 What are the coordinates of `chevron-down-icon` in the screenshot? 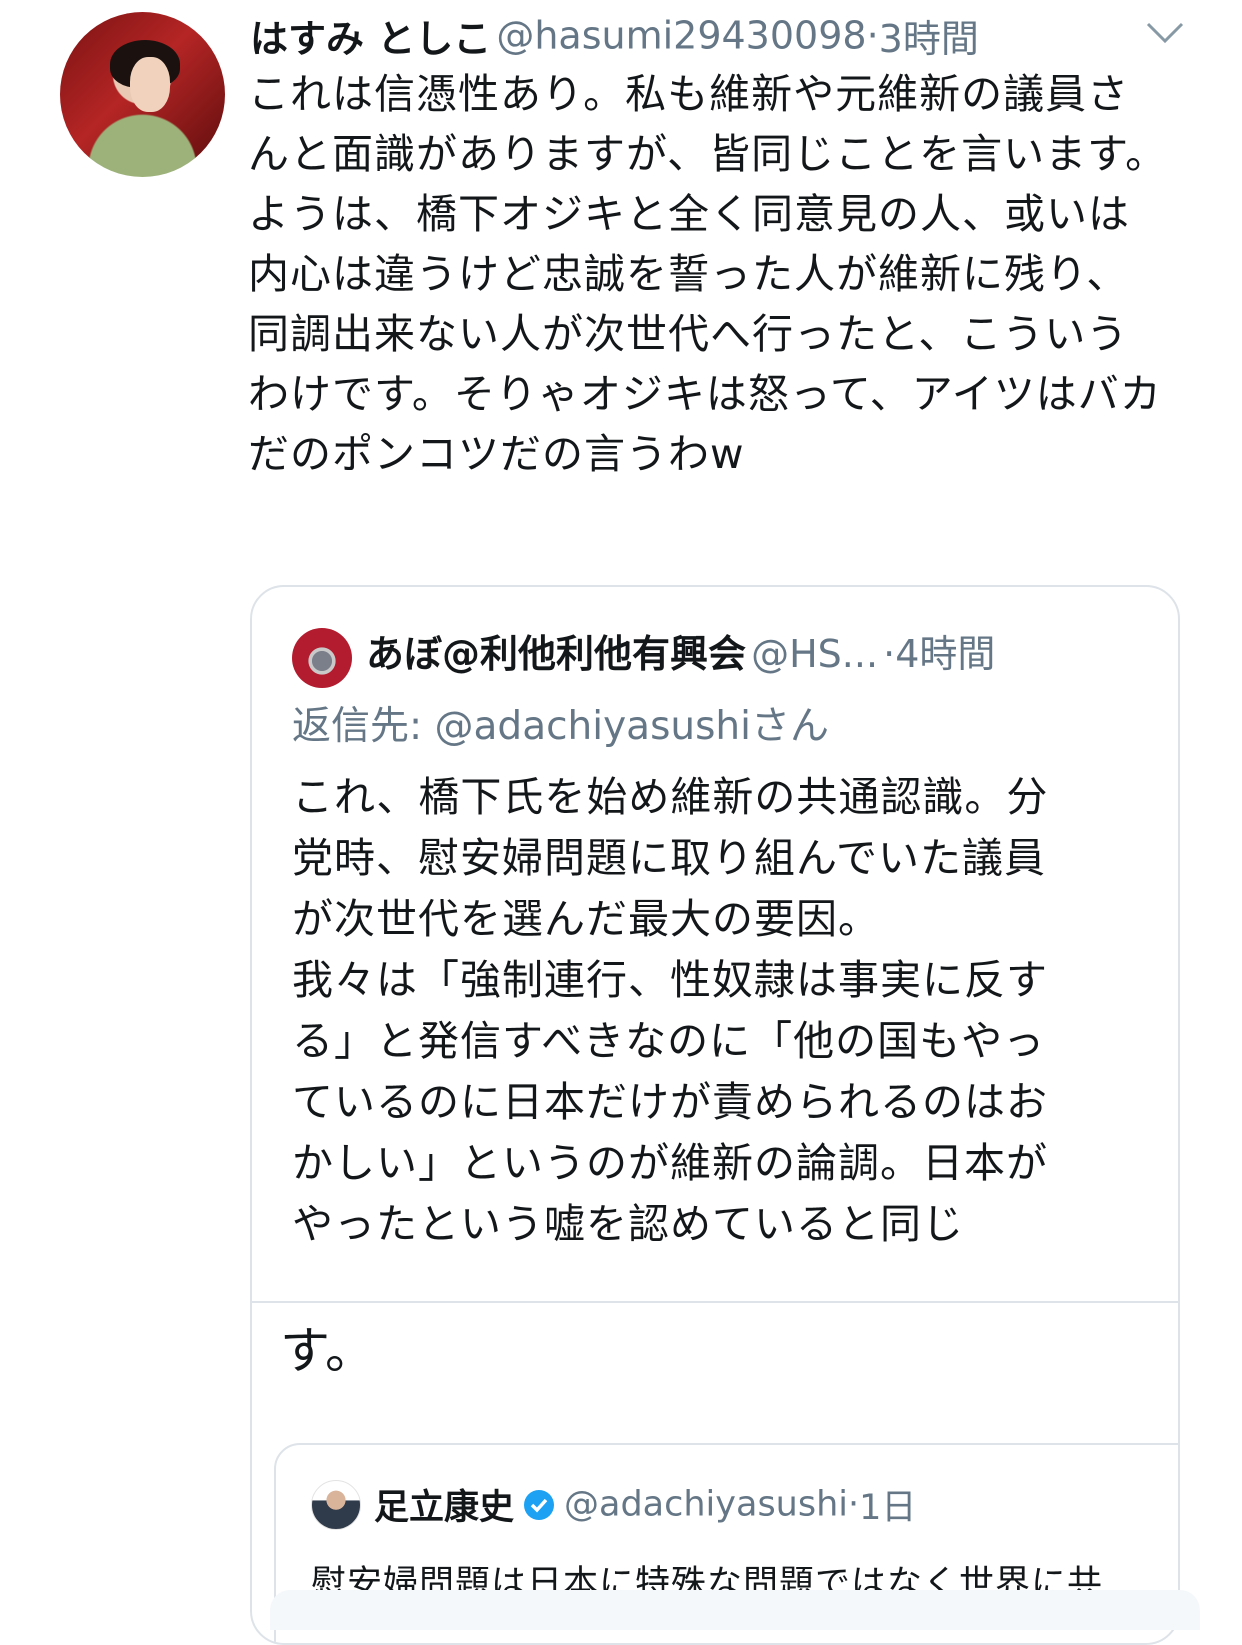 It's located at (1165, 32).